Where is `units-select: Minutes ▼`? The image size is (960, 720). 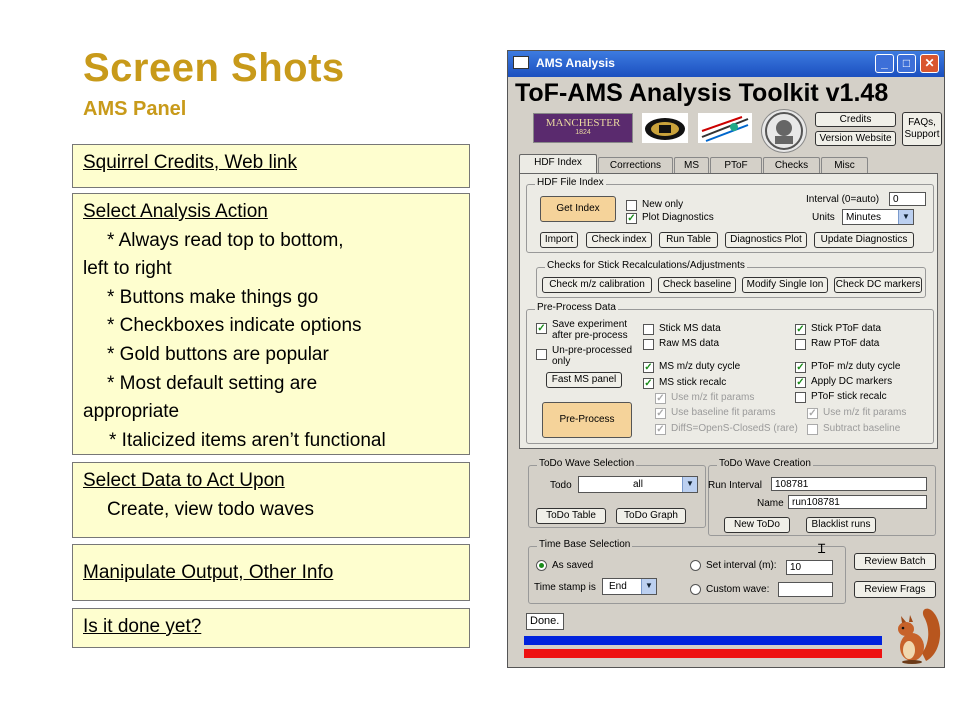
units-select: Minutes ▼ is located at coordinates (878, 217).